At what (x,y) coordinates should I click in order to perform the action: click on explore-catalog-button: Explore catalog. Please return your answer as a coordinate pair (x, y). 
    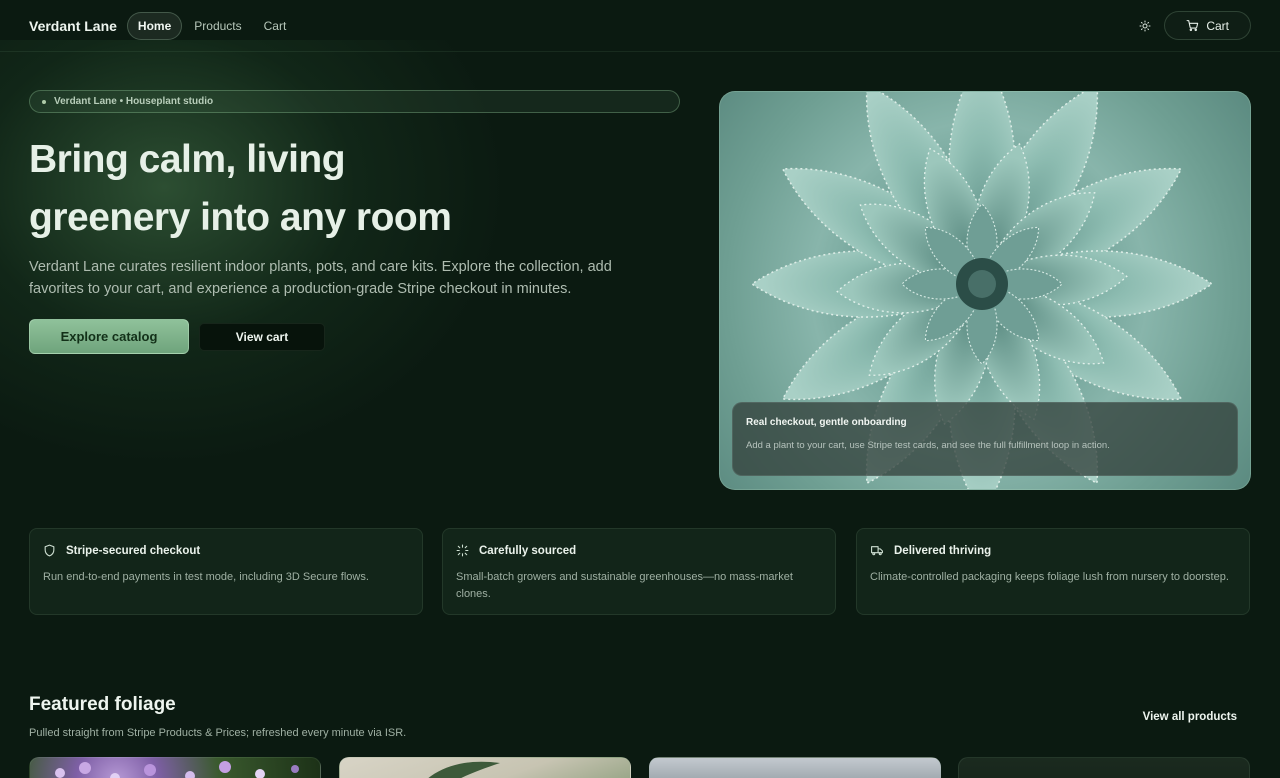
    Looking at the image, I should click on (109, 336).